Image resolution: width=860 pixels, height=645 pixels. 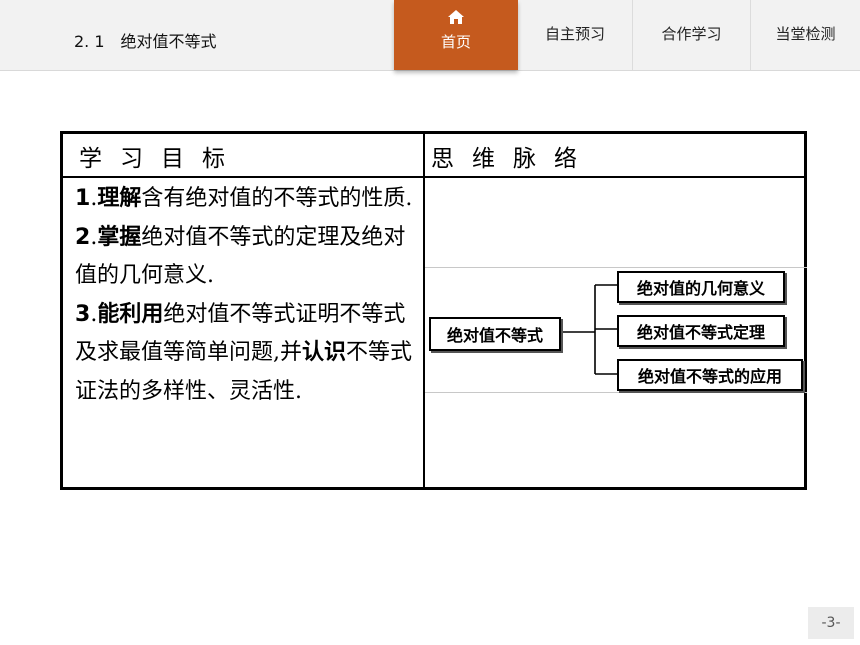 I want to click on nav-item-check: 当堂检测, so click(x=805, y=35).